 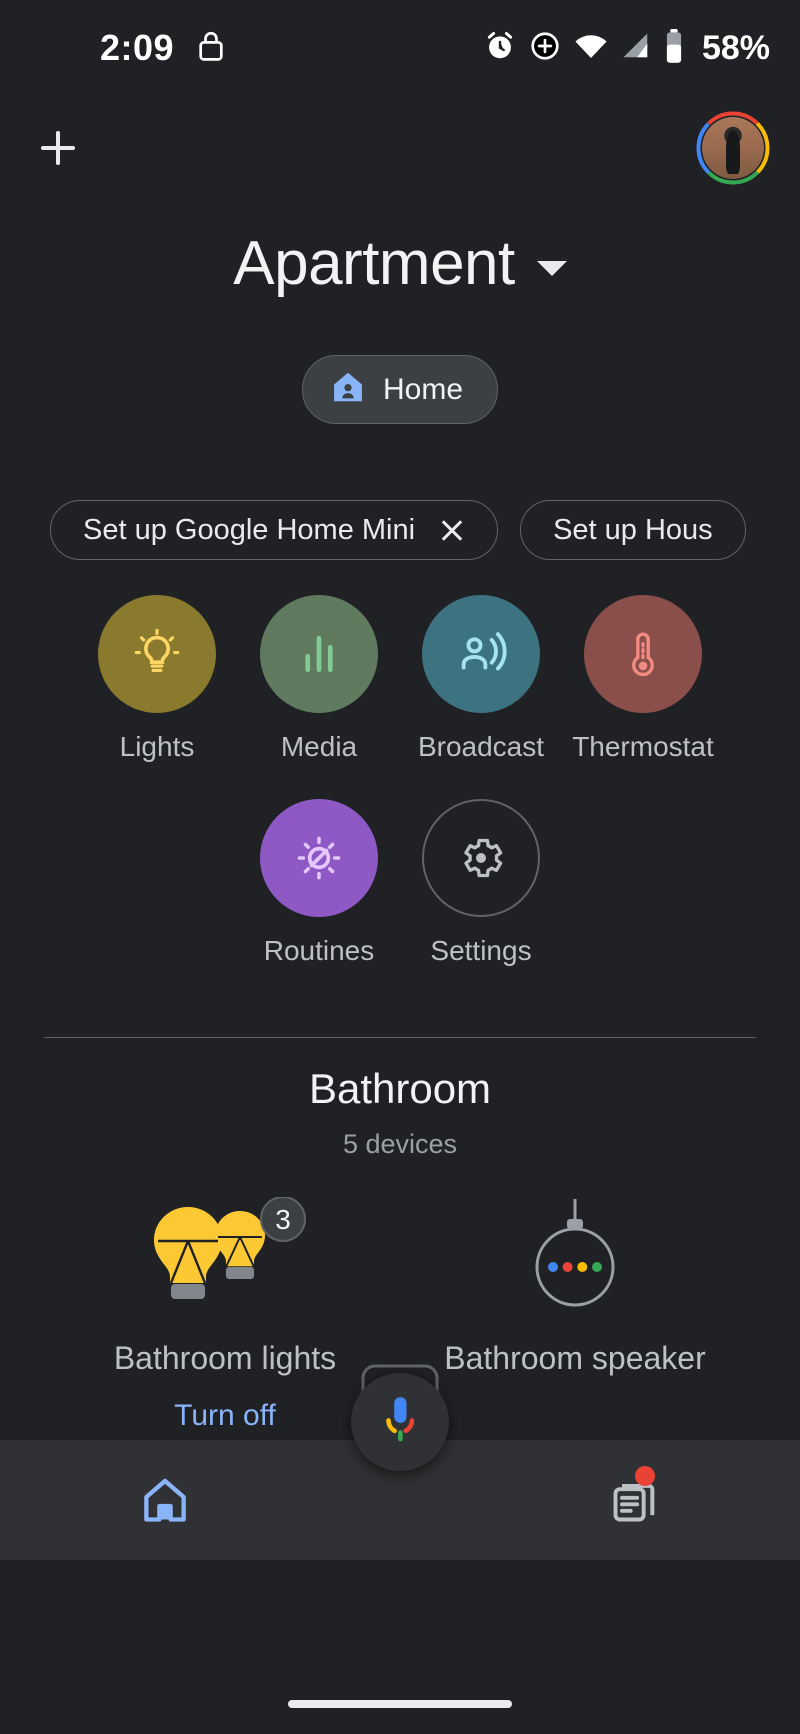 What do you see at coordinates (423, 389) in the screenshot?
I see `tab-home-label: Home` at bounding box center [423, 389].